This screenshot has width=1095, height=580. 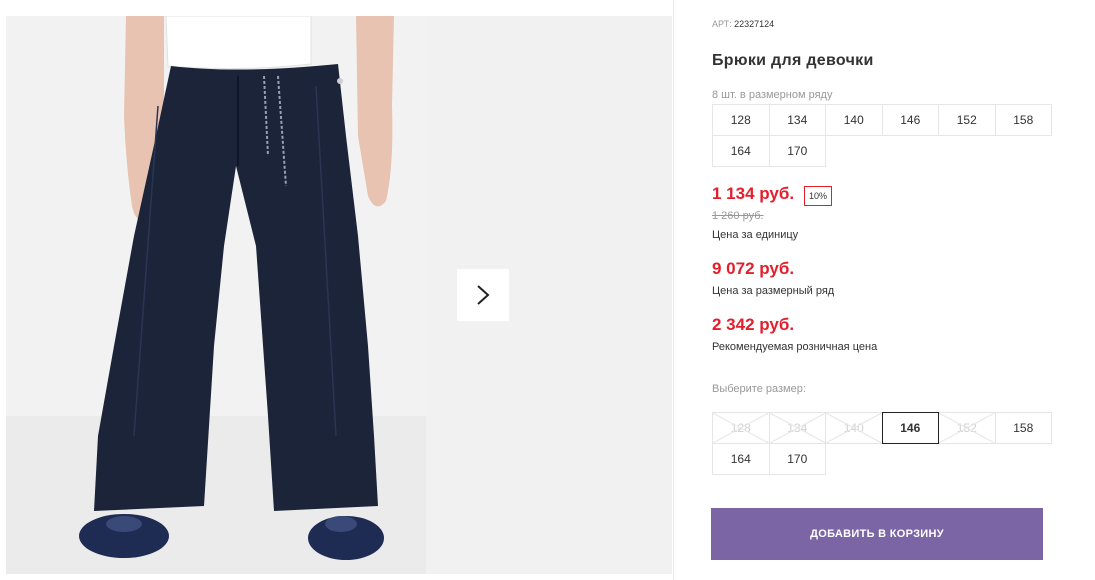 I want to click on size-option-140: 140, so click(x=854, y=428).